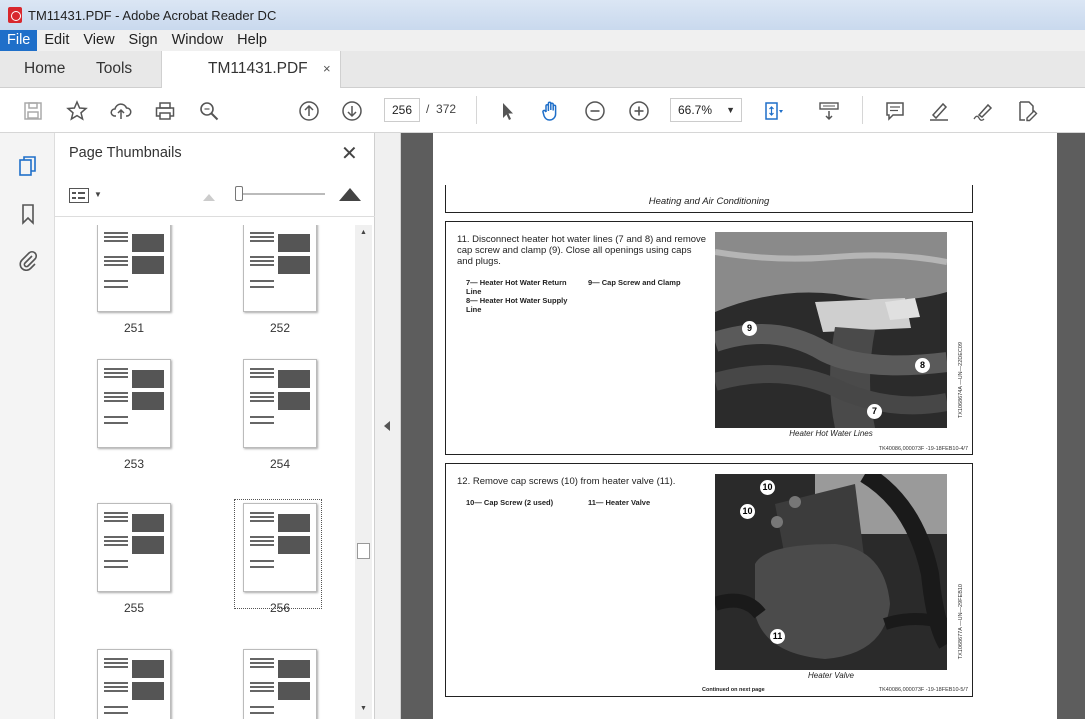  Describe the element at coordinates (961, 622) in the screenshot. I see `figure-code: TX1068677A —UN—29FEB10` at that location.